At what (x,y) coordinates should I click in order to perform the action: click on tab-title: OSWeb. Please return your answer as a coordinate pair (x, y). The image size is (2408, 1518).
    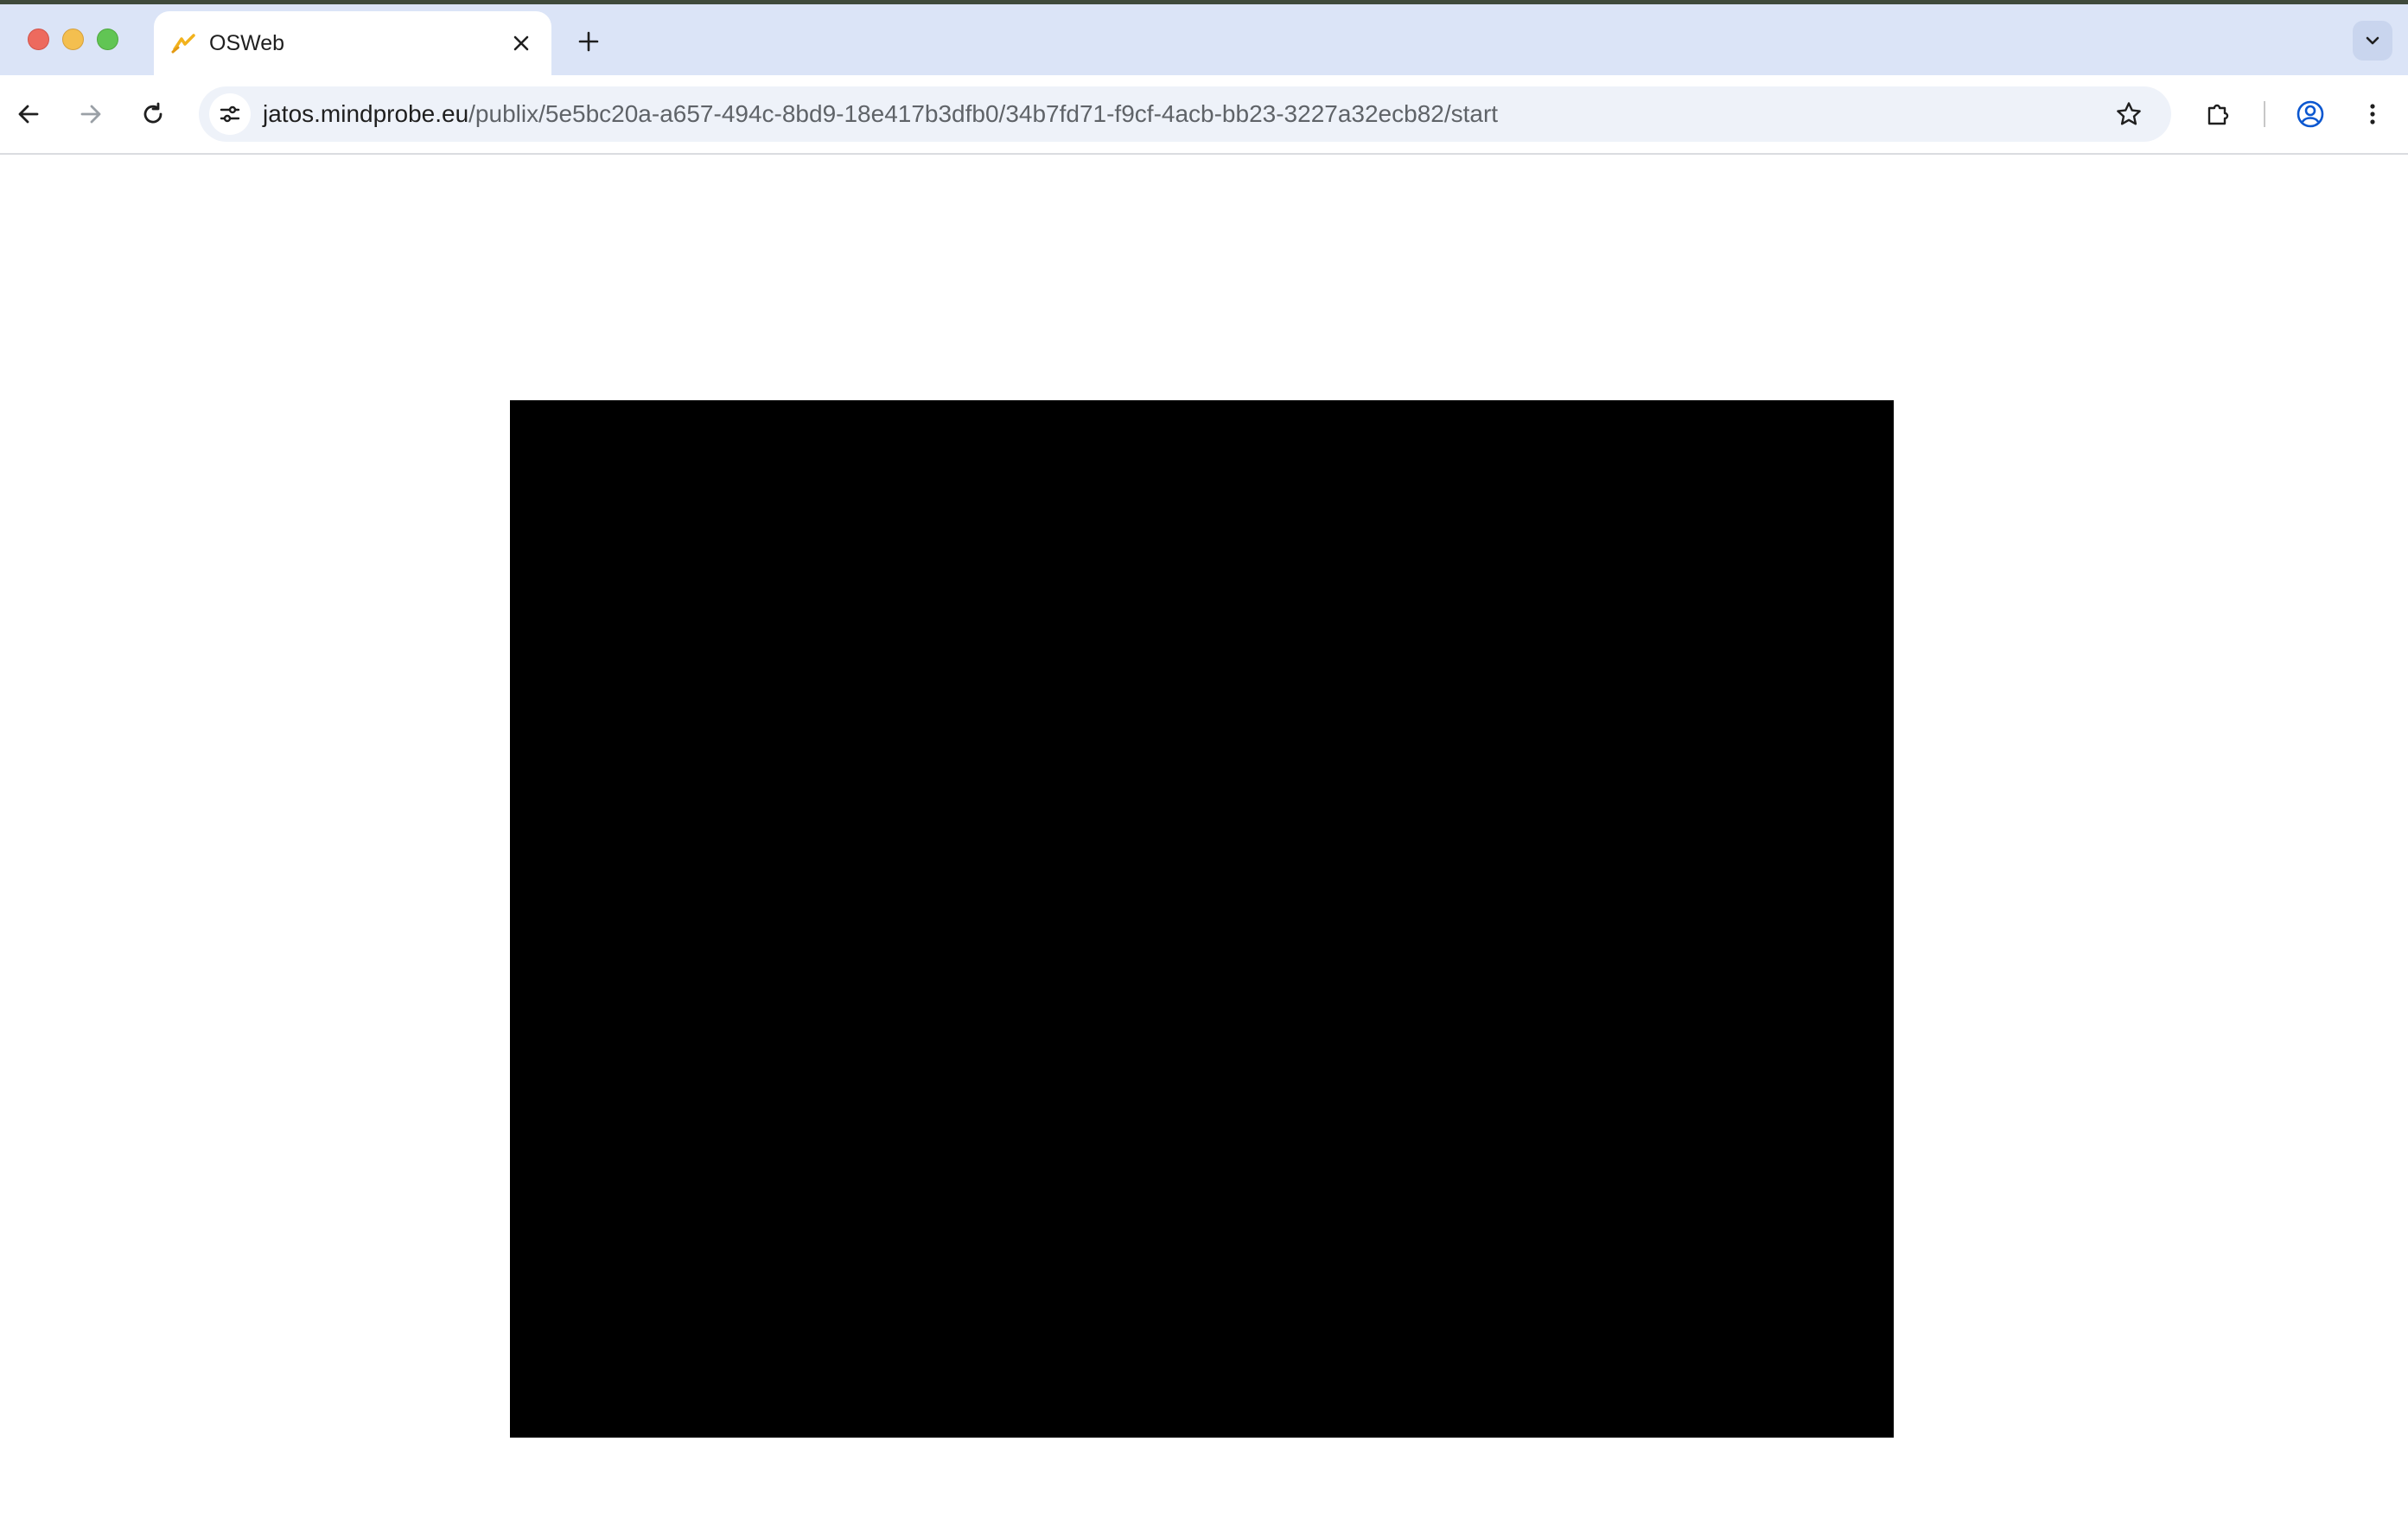
    Looking at the image, I should click on (247, 43).